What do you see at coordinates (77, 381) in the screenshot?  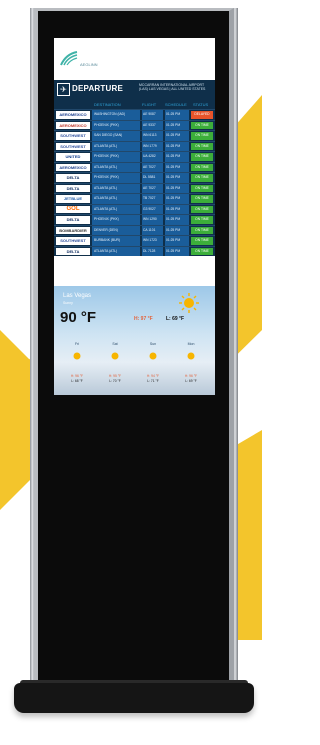 I see `forecast-low: L: 68 °F` at bounding box center [77, 381].